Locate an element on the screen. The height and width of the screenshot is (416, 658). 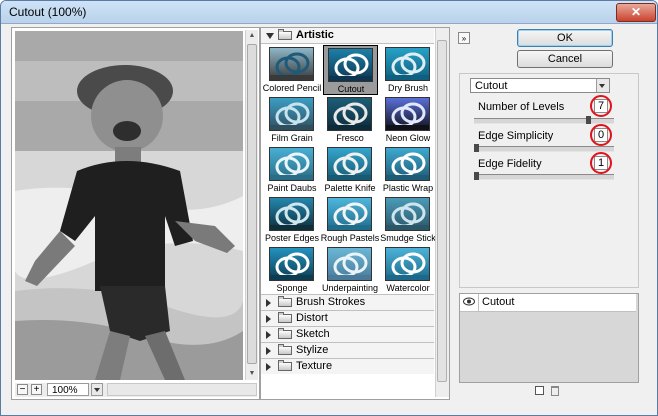
filter-label: Fresco is located at coordinates (350, 138).